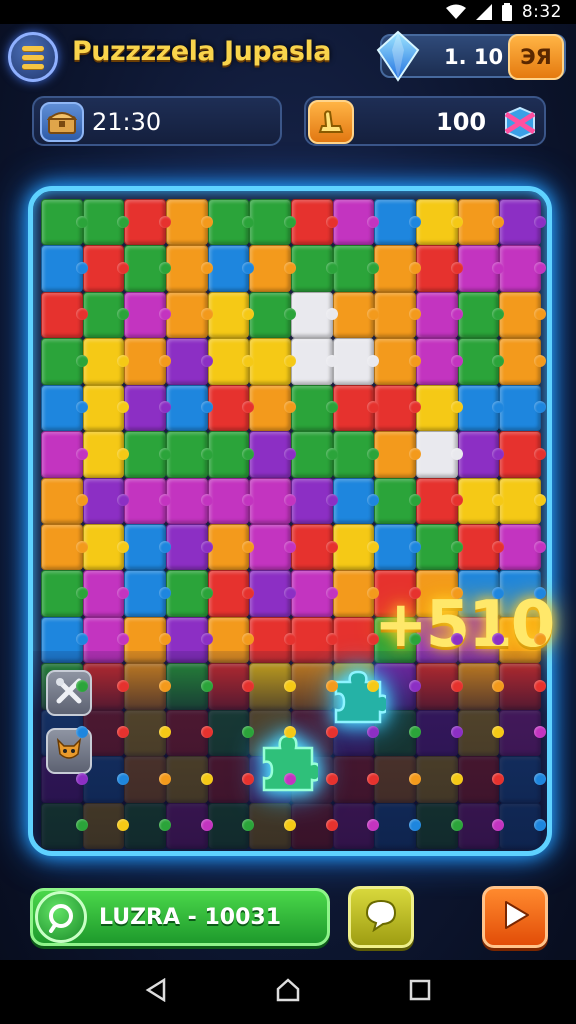 The width and height of the screenshot is (576, 1024). Describe the element at coordinates (69, 693) in the screenshot. I see `tools-button` at that location.